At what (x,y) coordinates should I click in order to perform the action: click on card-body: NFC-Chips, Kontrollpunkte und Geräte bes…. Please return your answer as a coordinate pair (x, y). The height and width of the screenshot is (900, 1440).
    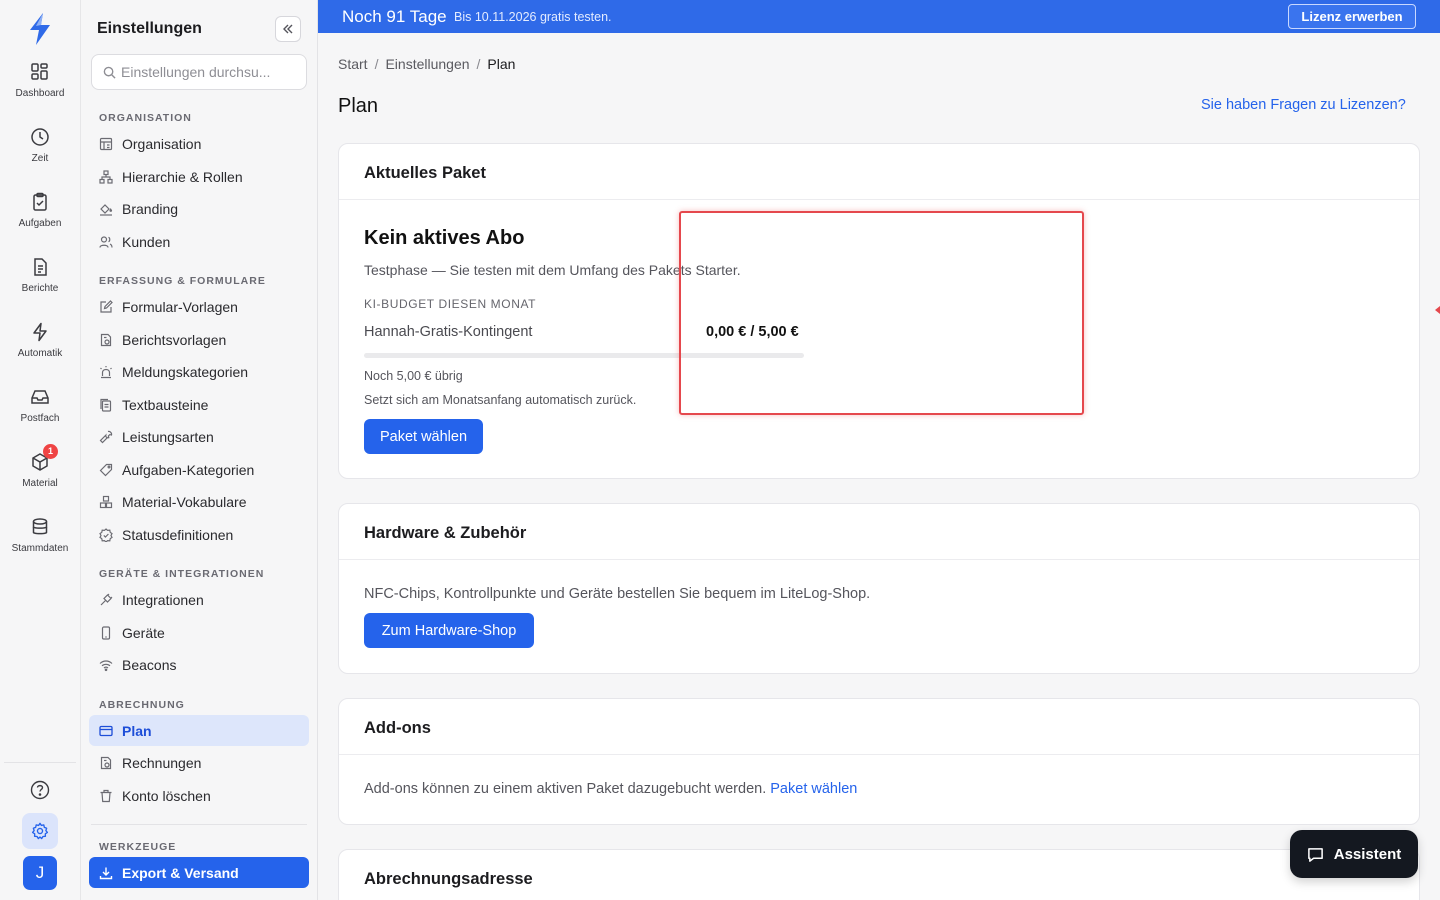
    Looking at the image, I should click on (879, 617).